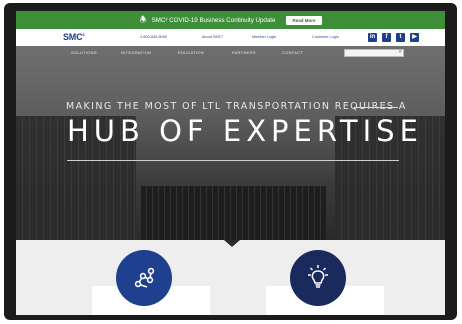  What do you see at coordinates (233, 160) in the screenshot?
I see `headline-rule` at bounding box center [233, 160].